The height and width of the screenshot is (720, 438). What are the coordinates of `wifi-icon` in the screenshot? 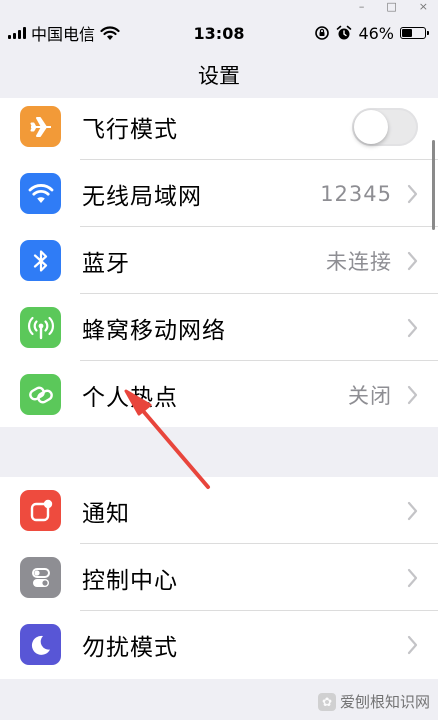 It's located at (40, 193).